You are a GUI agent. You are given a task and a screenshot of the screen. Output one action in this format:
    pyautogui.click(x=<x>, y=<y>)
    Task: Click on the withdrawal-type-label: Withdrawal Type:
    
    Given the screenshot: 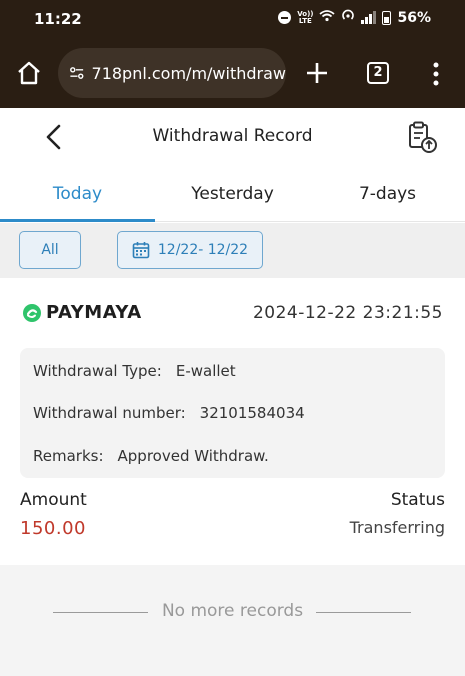 What is the action you would take?
    pyautogui.click(x=97, y=371)
    